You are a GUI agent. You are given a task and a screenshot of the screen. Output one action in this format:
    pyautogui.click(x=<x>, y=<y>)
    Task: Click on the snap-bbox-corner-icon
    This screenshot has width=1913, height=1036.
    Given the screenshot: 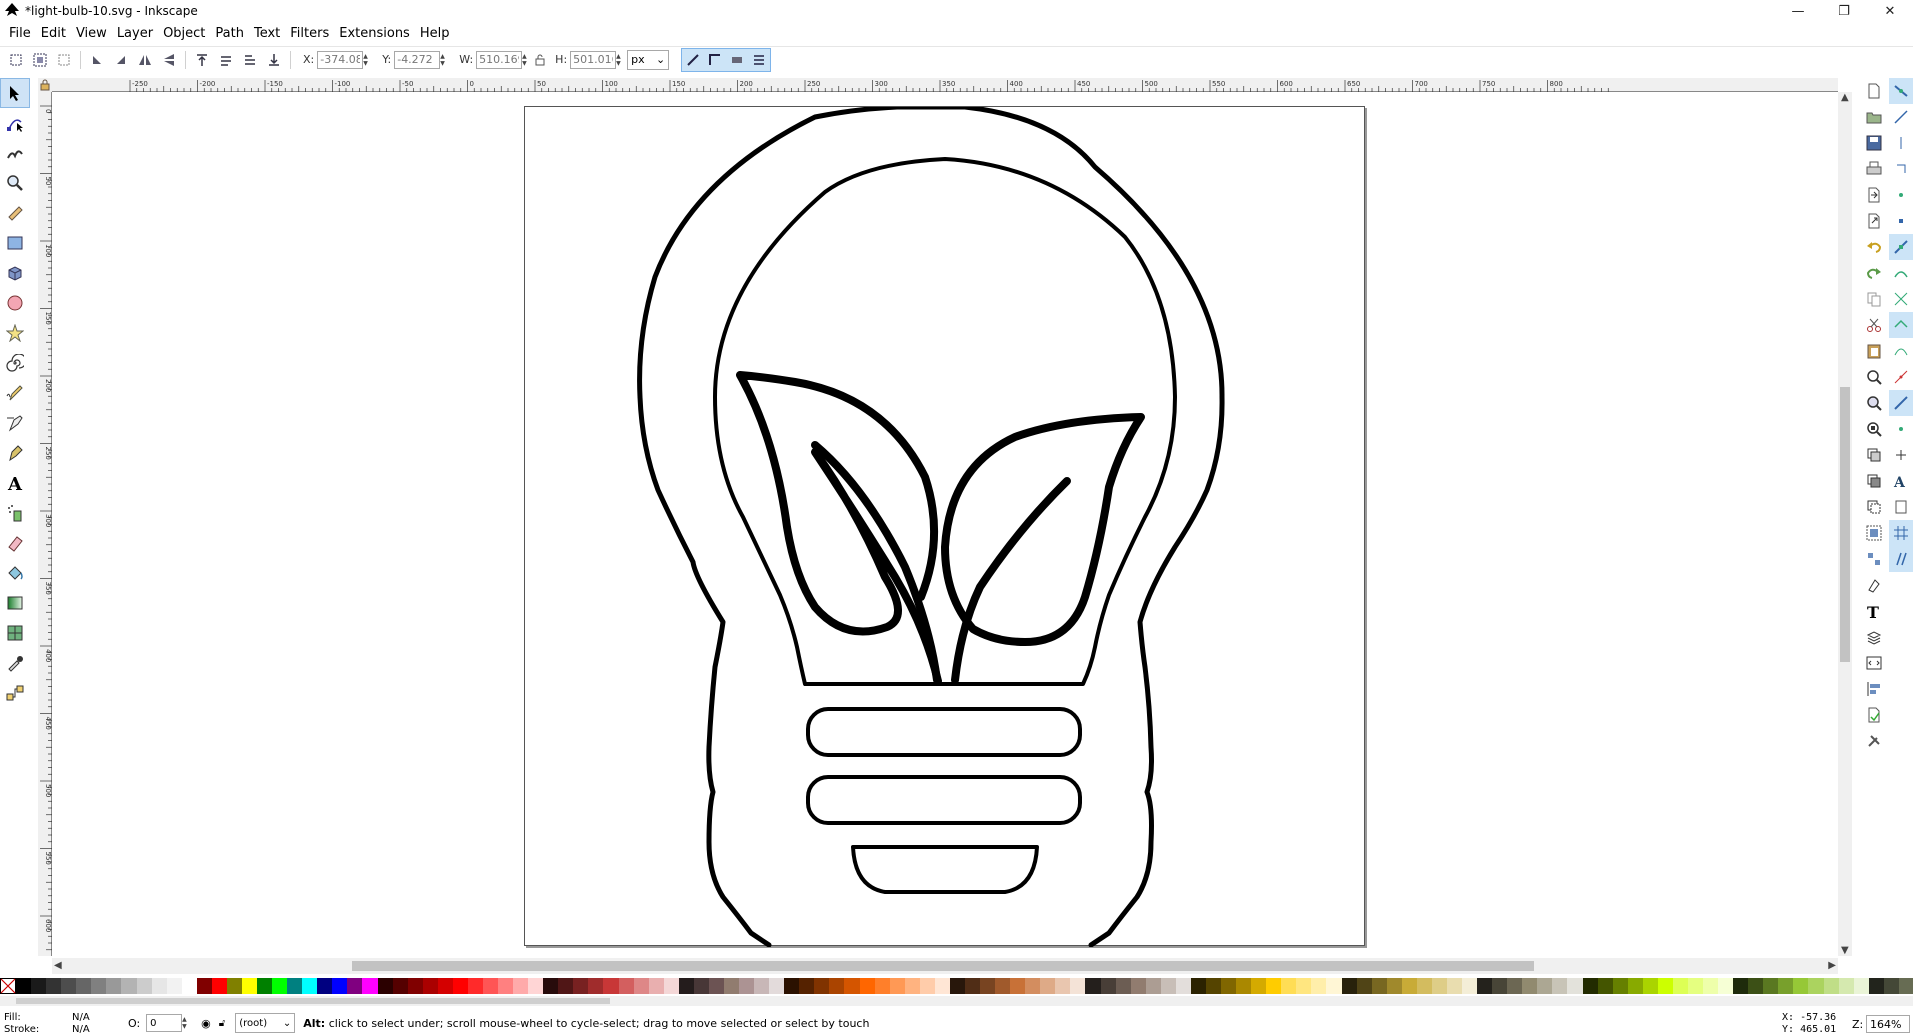 What is the action you would take?
    pyautogui.click(x=1901, y=169)
    